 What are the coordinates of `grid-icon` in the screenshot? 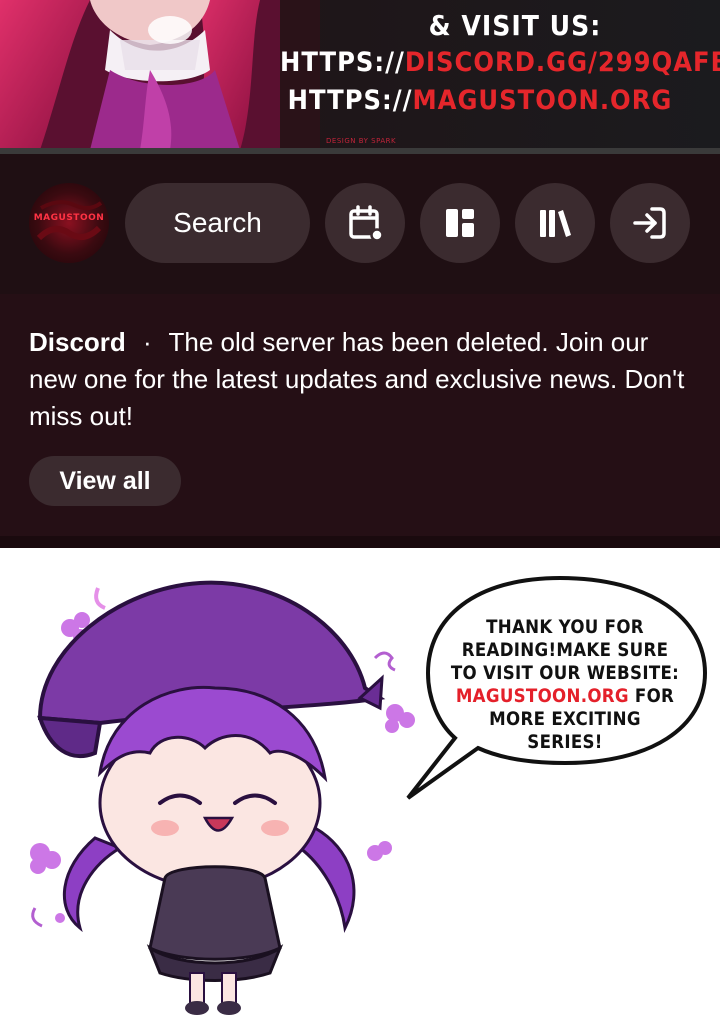 It's located at (460, 223).